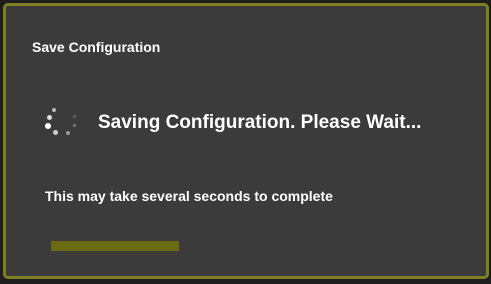 This screenshot has height=284, width=491. Describe the element at coordinates (96, 47) in the screenshot. I see `dialog-title: Save Configuration` at that location.